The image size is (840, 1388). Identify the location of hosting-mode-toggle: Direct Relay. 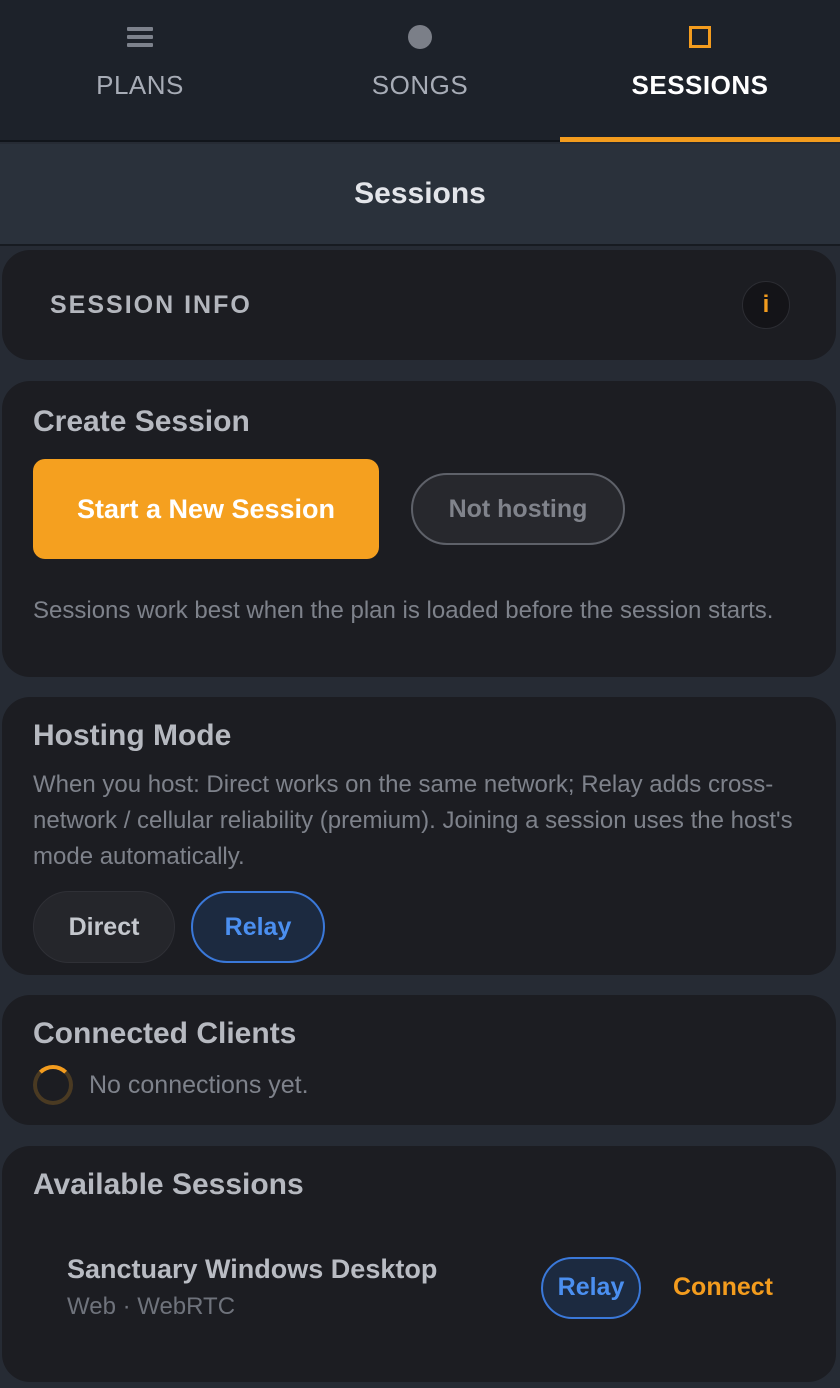
(419, 927).